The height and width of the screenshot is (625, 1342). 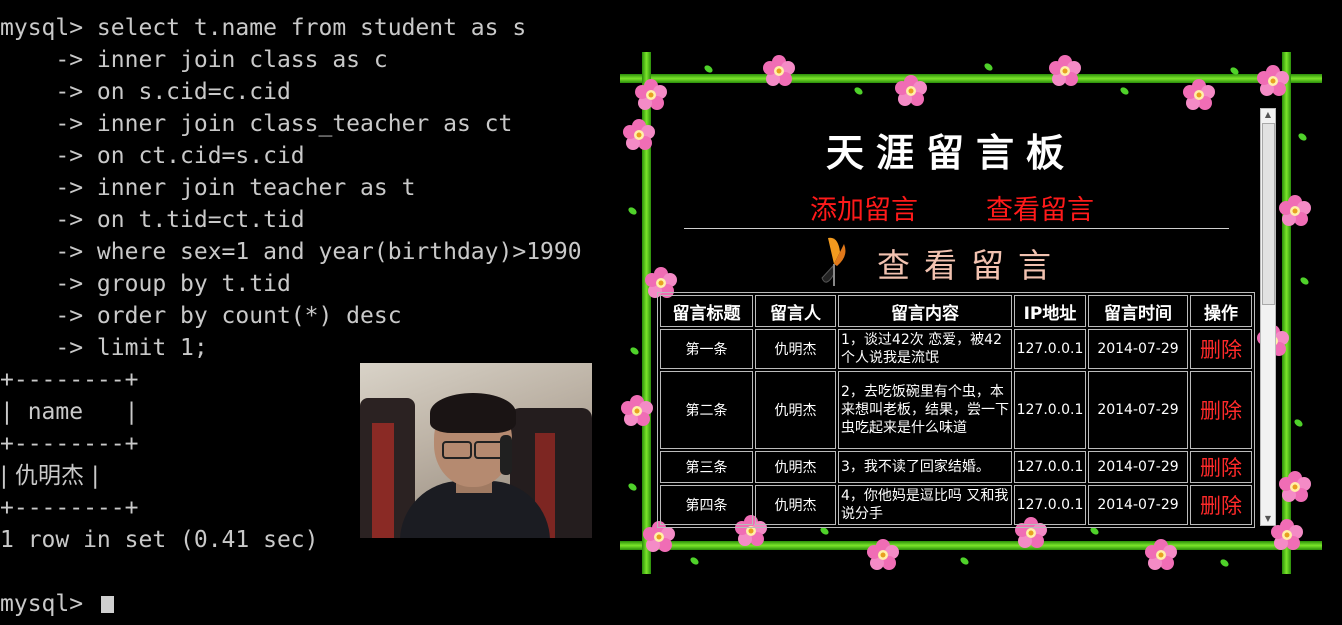 I want to click on cell-title: 第四条, so click(x=706, y=505).